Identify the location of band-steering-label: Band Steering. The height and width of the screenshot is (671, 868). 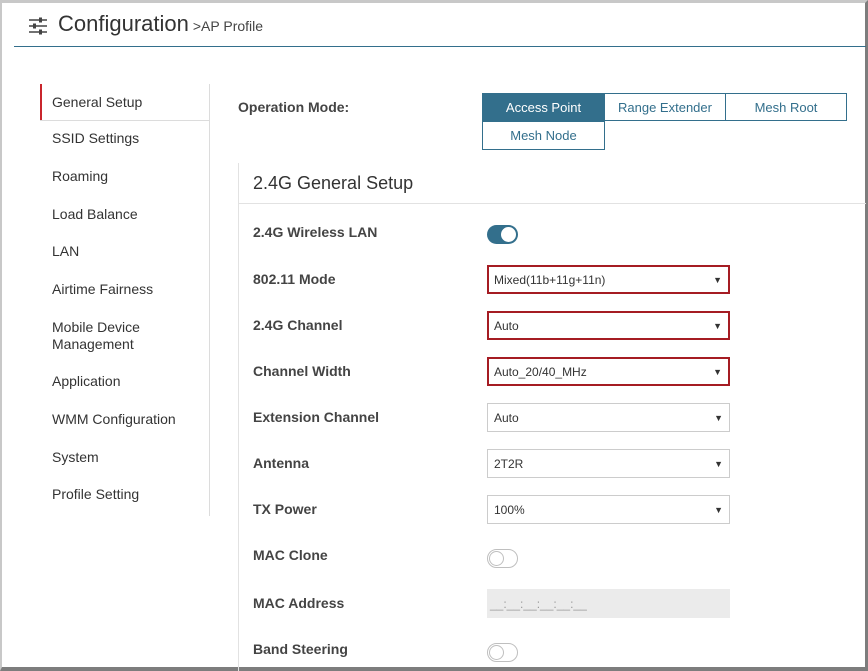
(300, 649).